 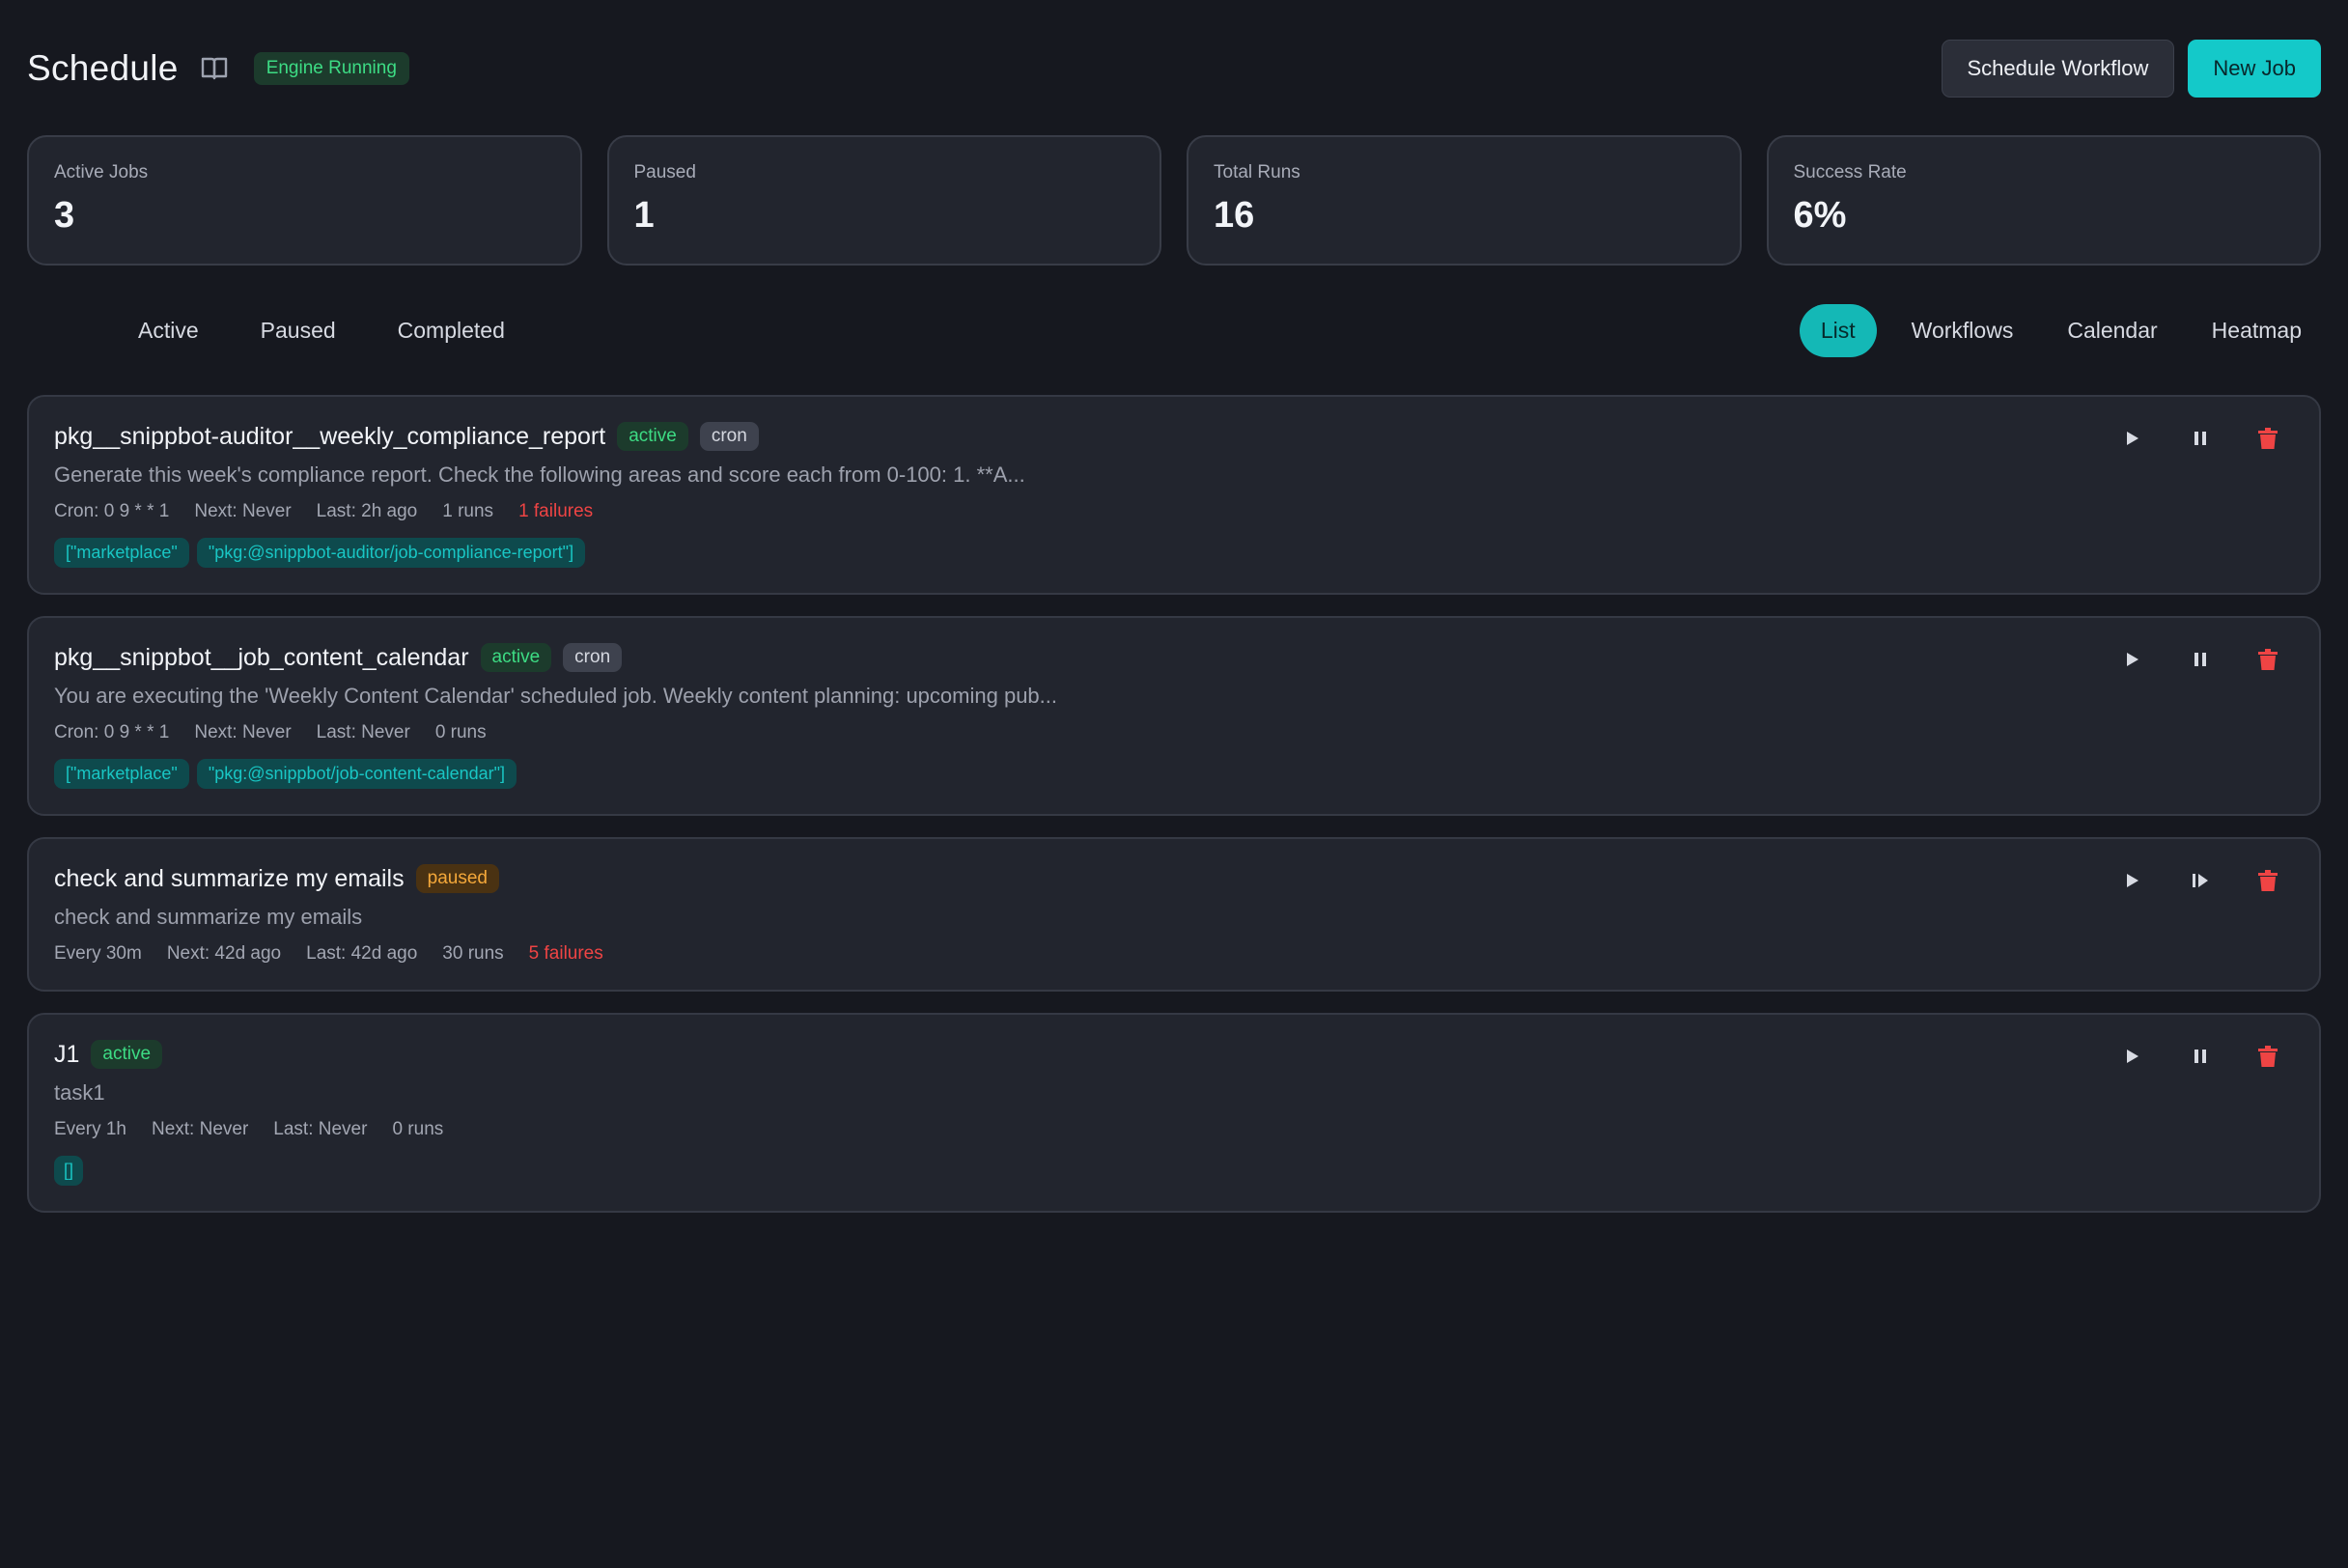 I want to click on stat-label: Success Rate, so click(x=1850, y=172).